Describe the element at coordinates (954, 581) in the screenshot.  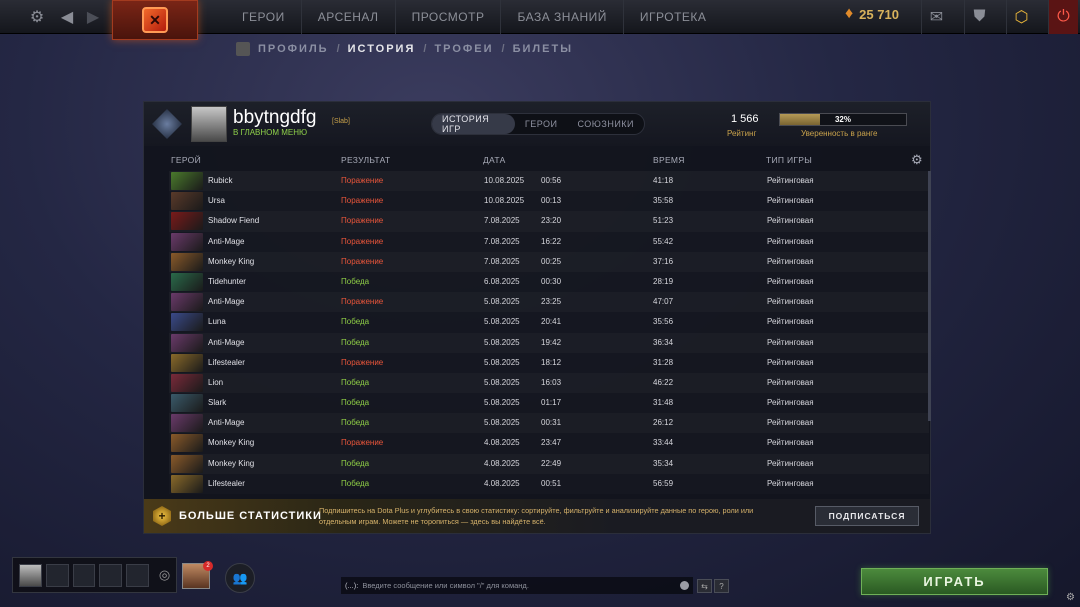
I see `play-button: ИГРАТЬ` at that location.